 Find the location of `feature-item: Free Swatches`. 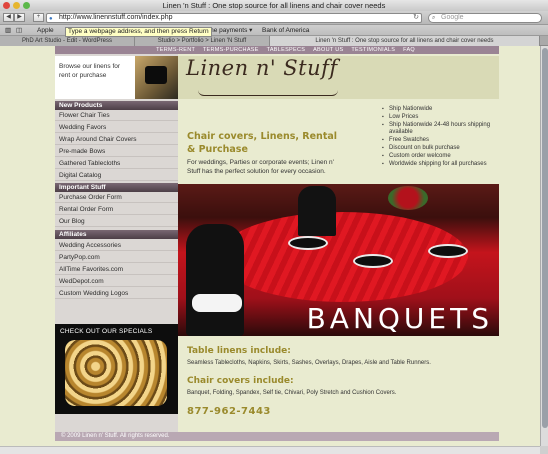

feature-item: Free Swatches is located at coordinates (438, 141).